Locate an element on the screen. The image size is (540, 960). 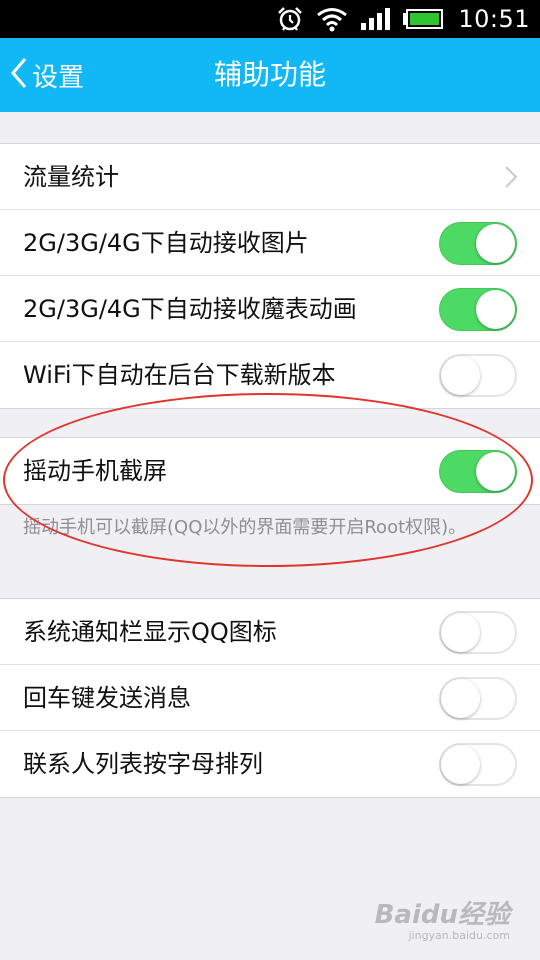
row-label: 联系人列表按字母排列 is located at coordinates (143, 764).